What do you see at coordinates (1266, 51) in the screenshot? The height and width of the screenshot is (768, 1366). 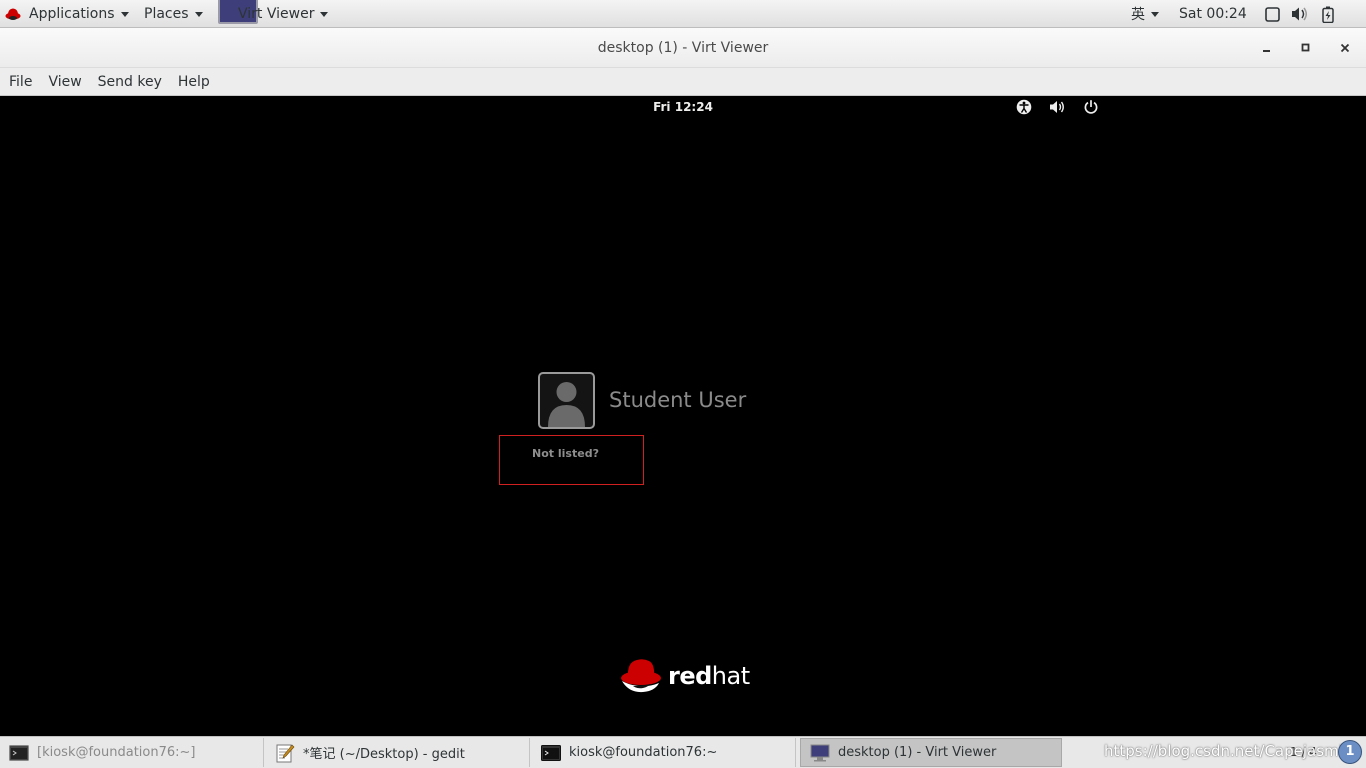 I see `minimize-icon` at bounding box center [1266, 51].